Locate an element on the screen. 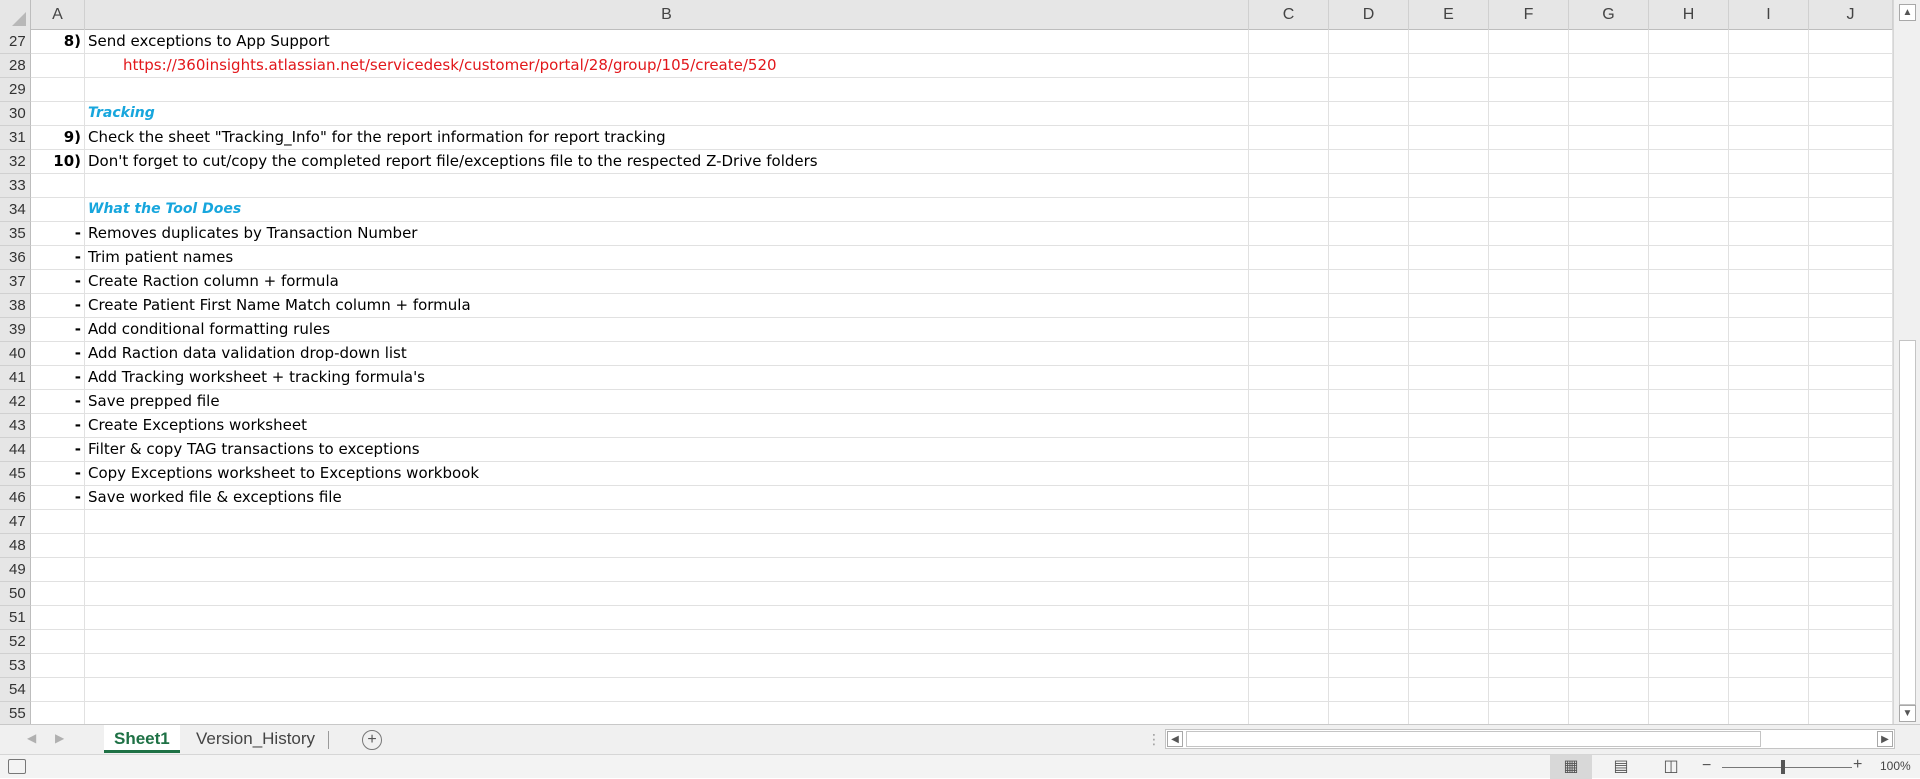  column-header-a: A is located at coordinates (58, 15).